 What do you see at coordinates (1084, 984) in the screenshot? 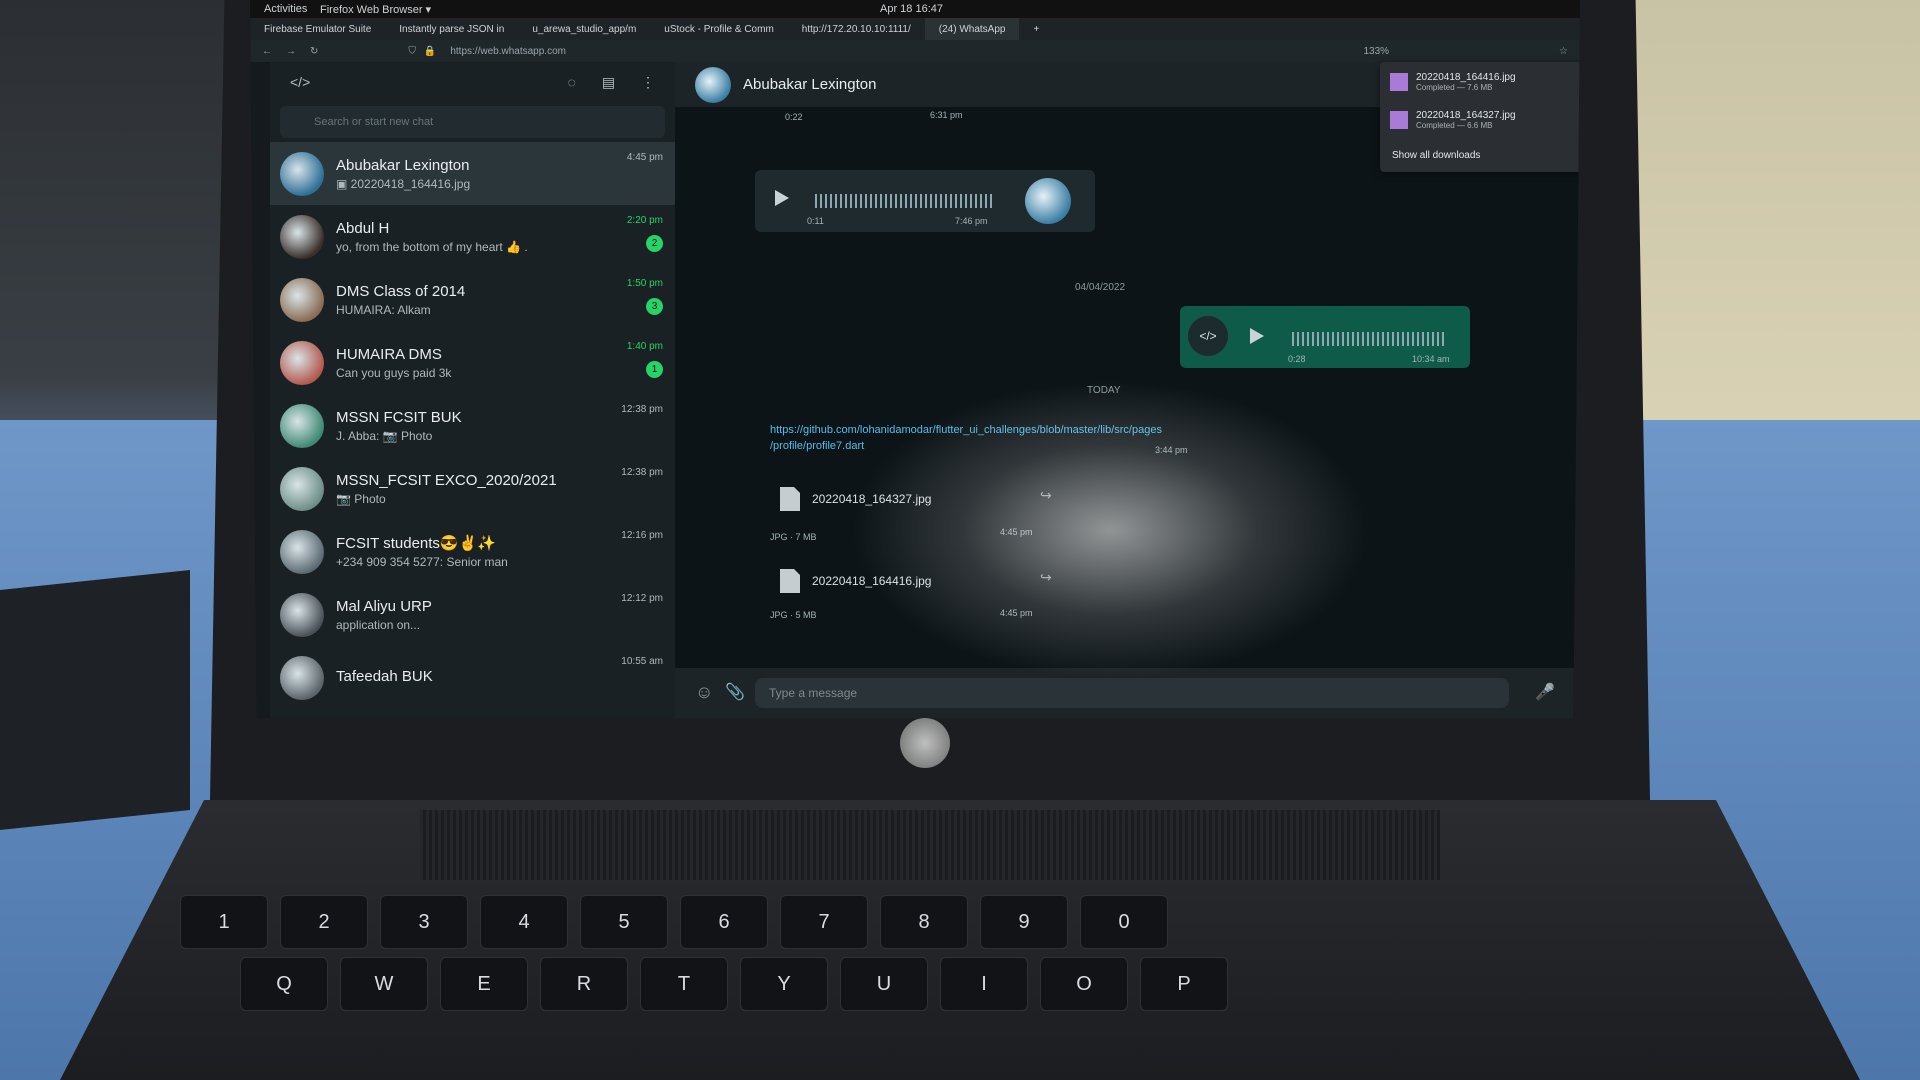
I see `key: O` at bounding box center [1084, 984].